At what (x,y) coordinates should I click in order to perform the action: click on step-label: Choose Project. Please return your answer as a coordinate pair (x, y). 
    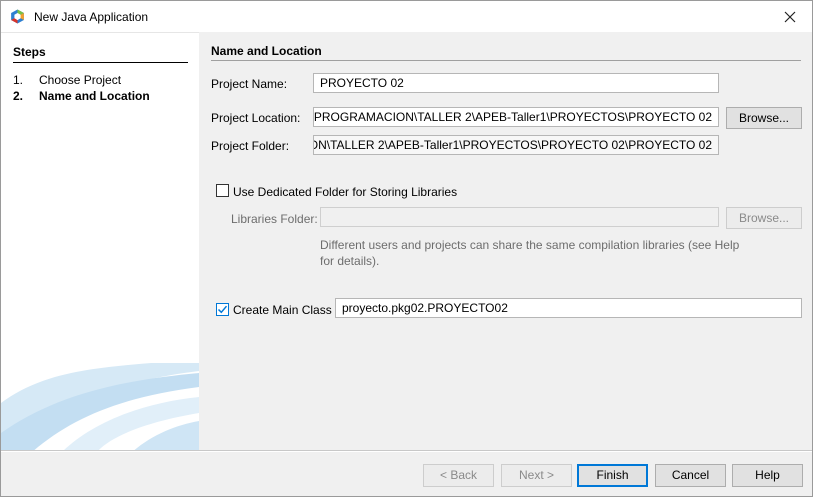
    Looking at the image, I should click on (80, 80).